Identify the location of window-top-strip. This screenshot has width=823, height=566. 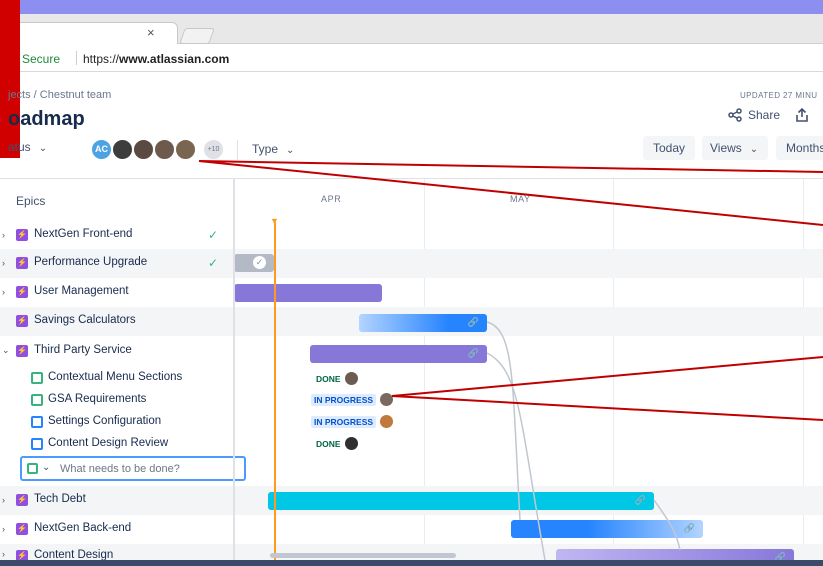
(411, 7).